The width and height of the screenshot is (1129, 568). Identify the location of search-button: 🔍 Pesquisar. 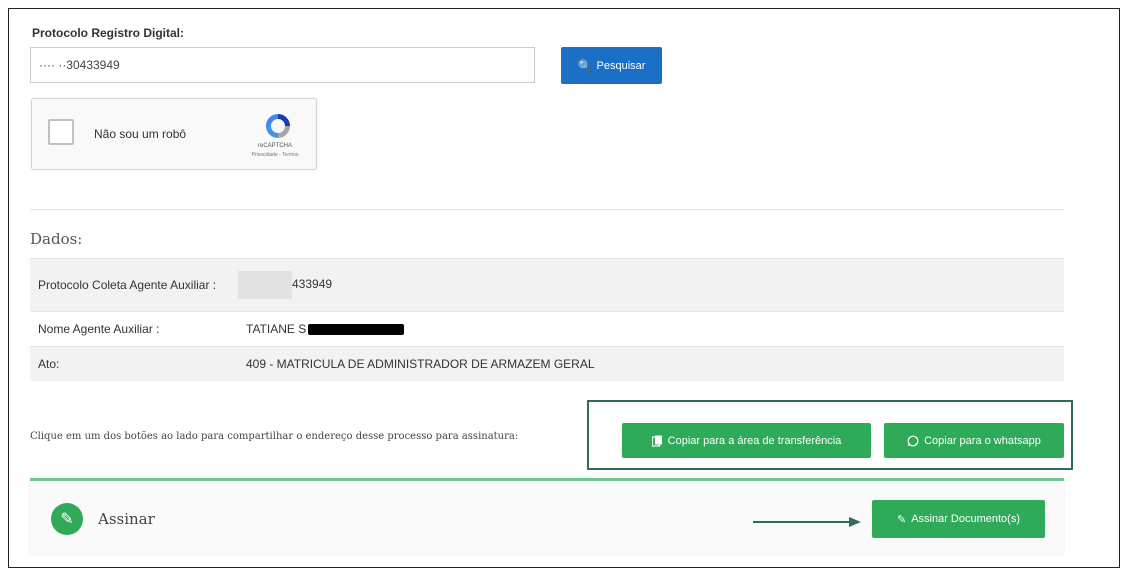
(611, 65).